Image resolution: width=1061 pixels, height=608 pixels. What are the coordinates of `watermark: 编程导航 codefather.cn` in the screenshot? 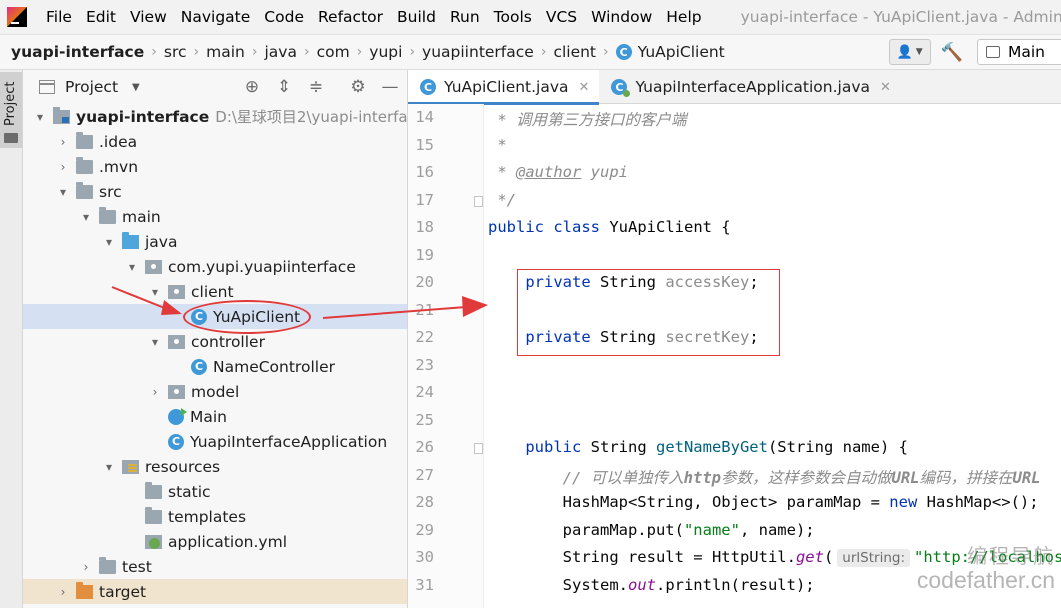 It's located at (980, 567).